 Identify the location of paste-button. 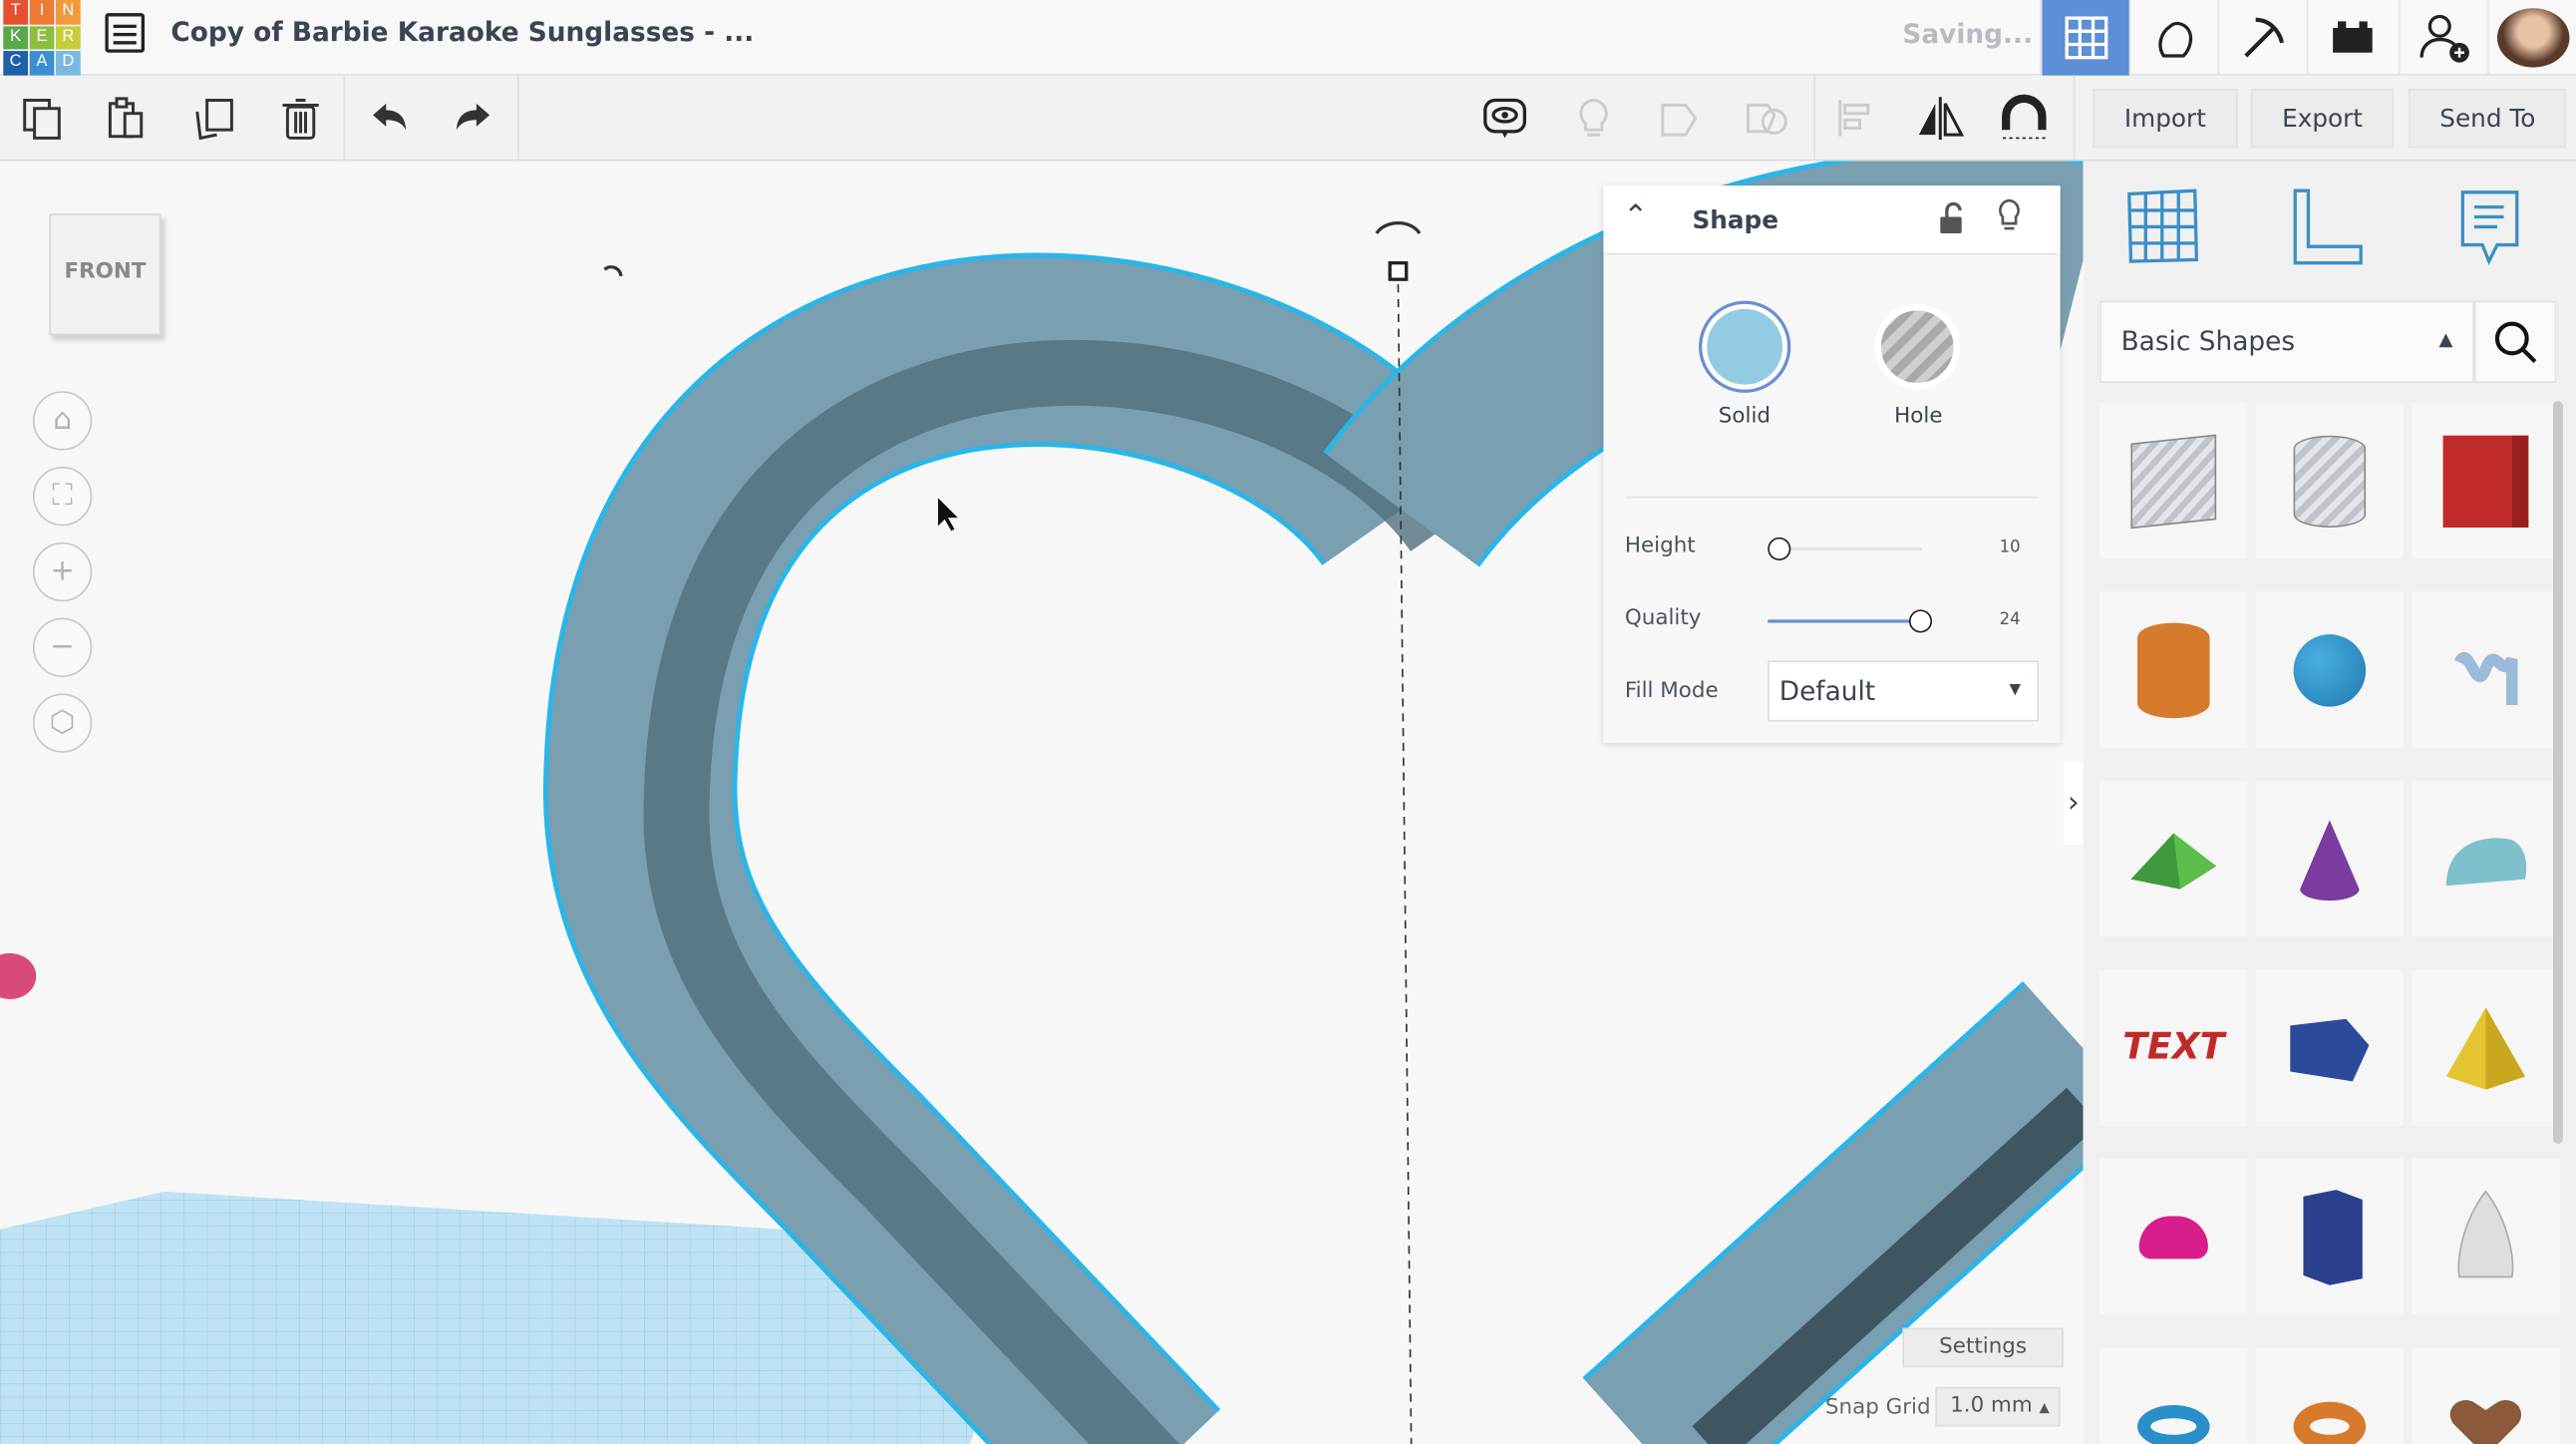
(127, 118).